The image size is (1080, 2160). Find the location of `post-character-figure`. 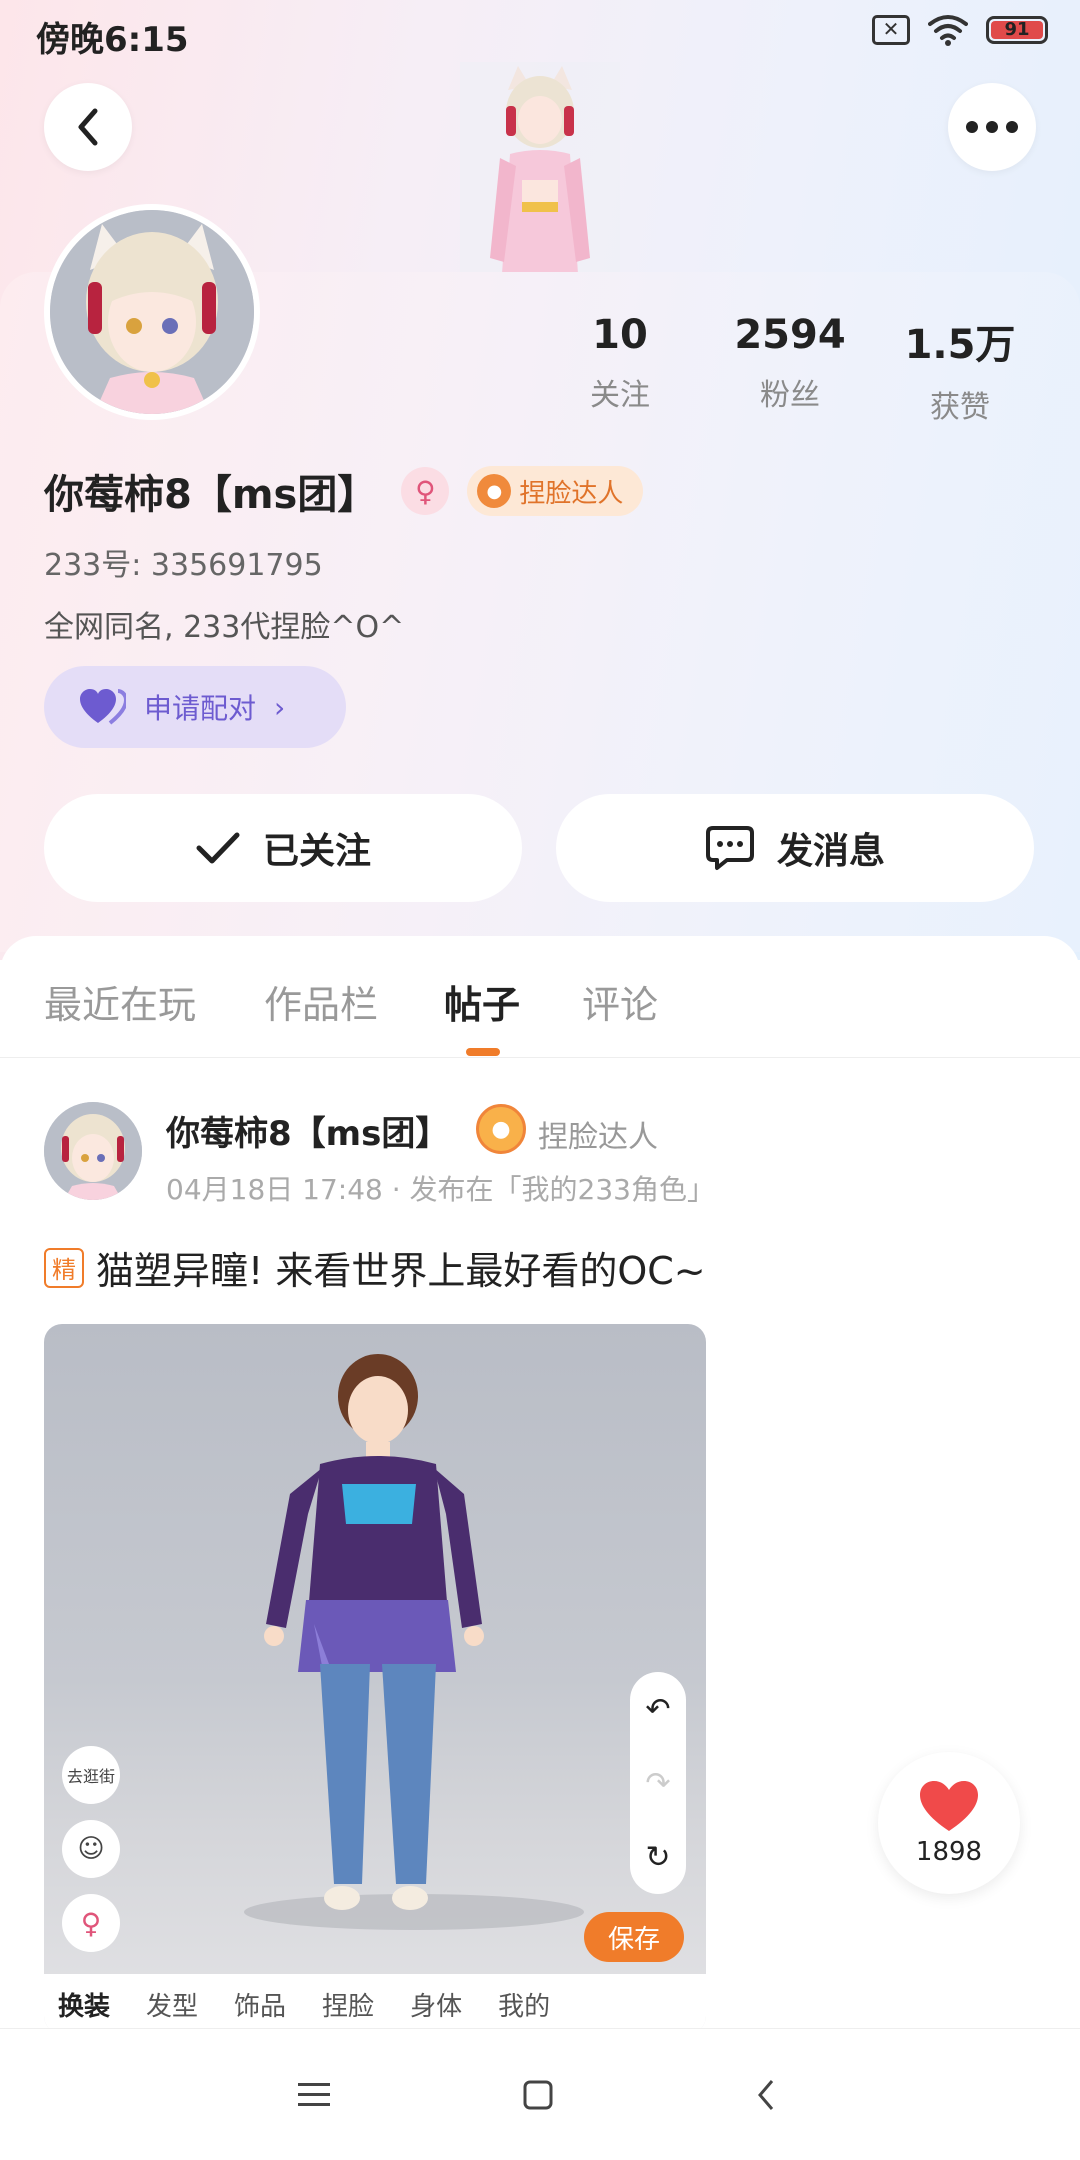

post-character-figure is located at coordinates (414, 1642).